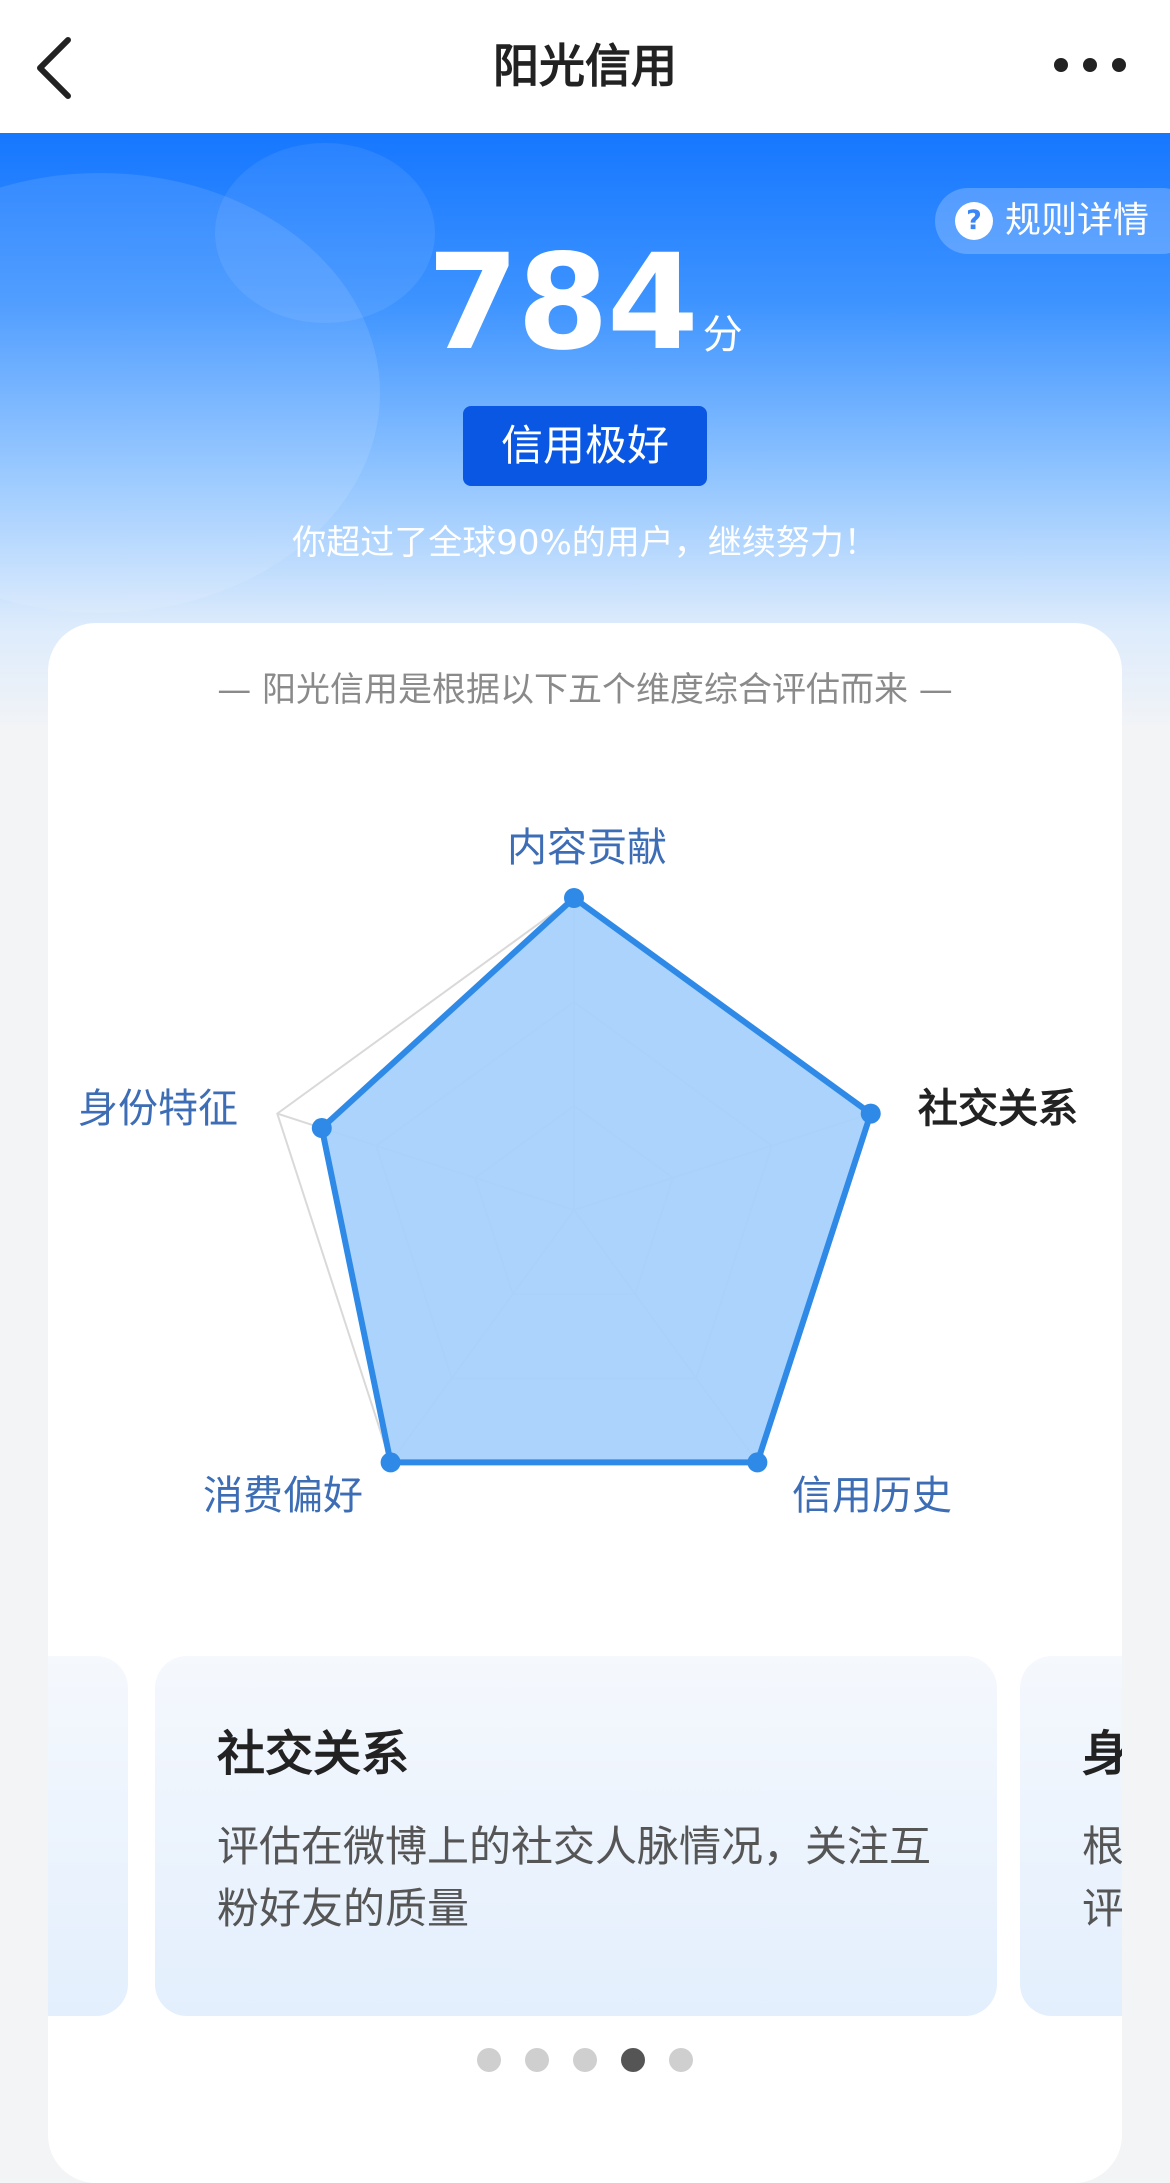 This screenshot has height=2183, width=1170. I want to click on dimension-detail-next: 身 根 评, so click(1071, 1836).